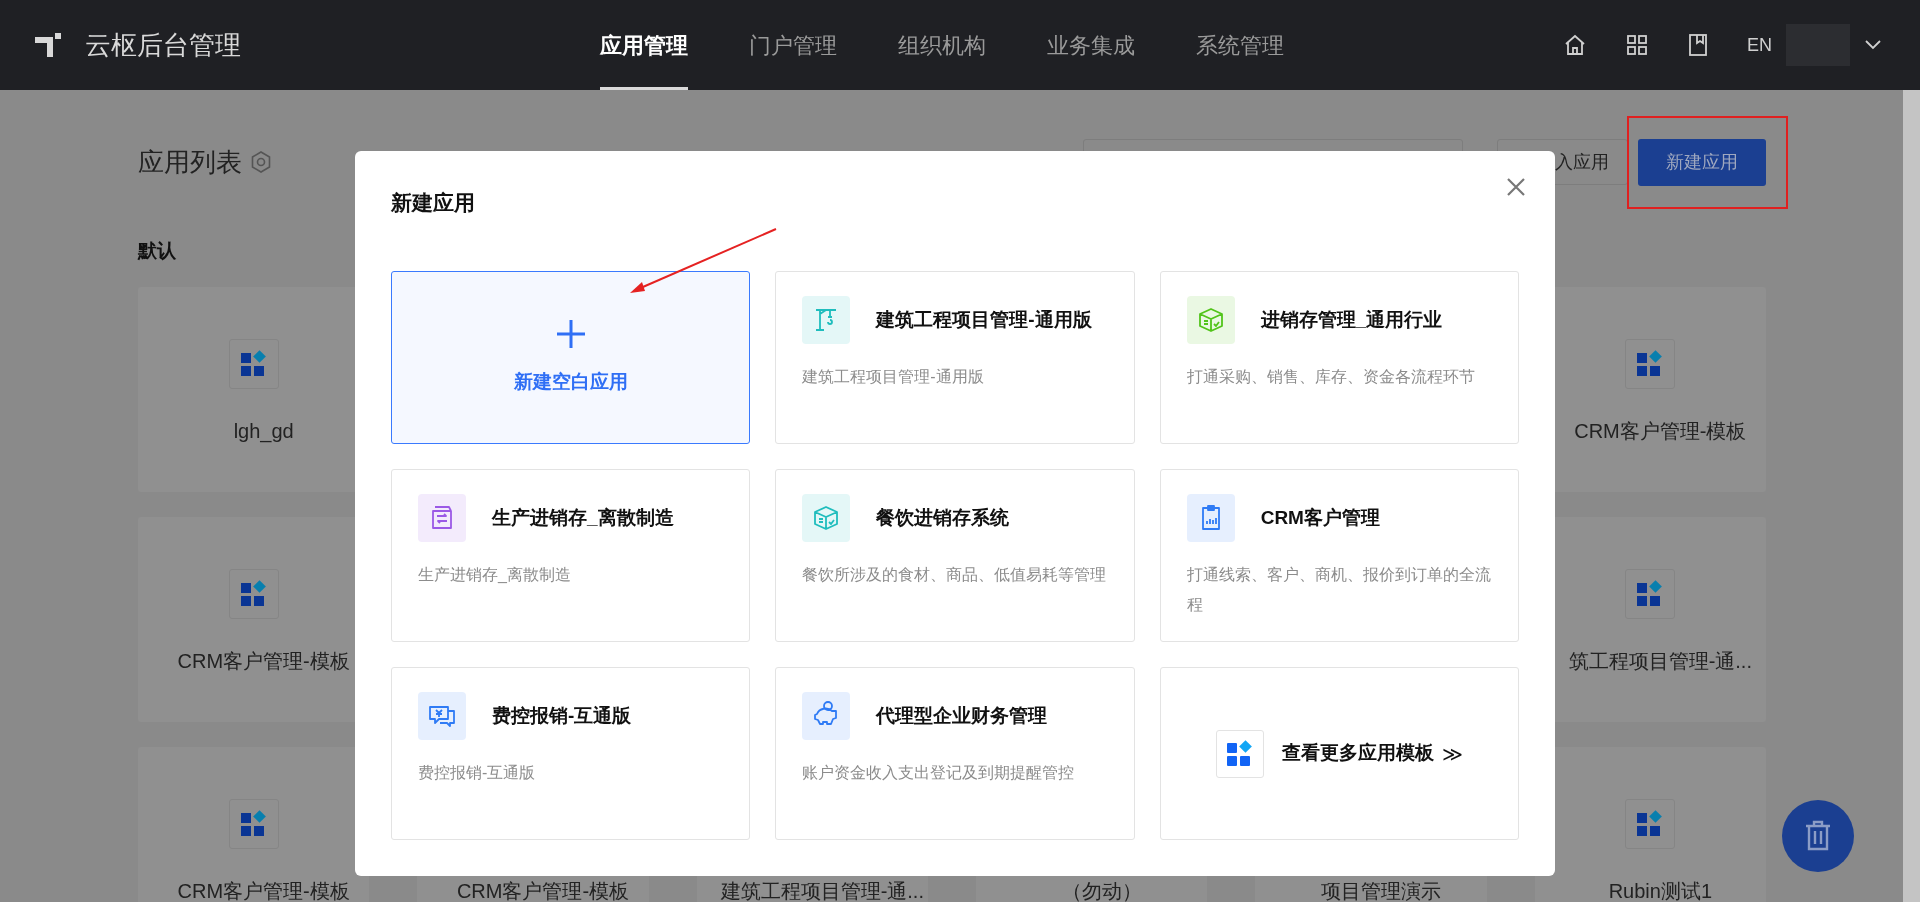 This screenshot has width=1920, height=902. I want to click on card-description: 费控报销-互通版, so click(477, 773).